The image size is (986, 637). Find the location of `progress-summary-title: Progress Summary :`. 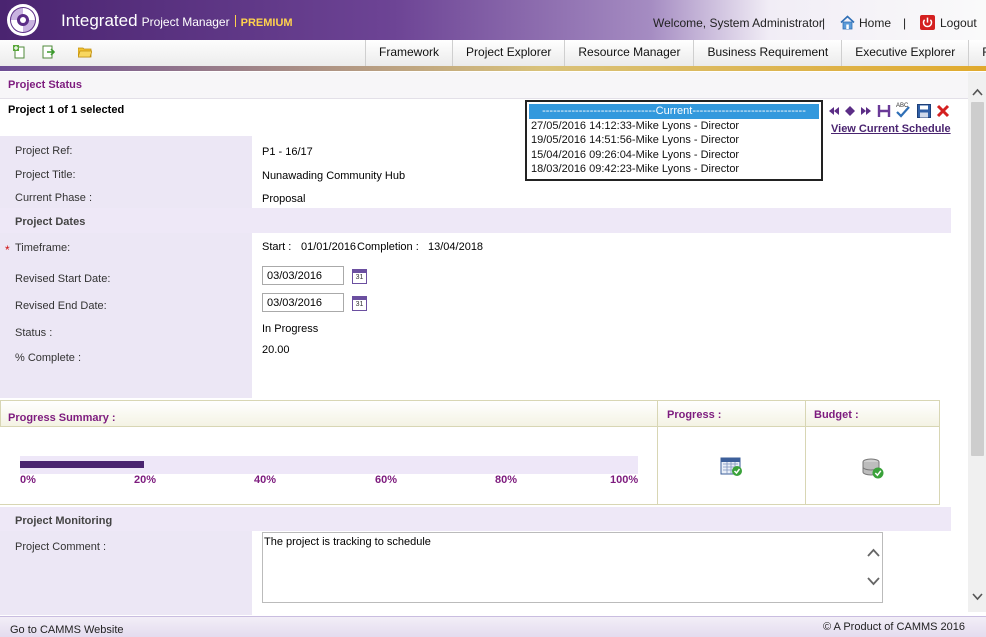

progress-summary-title: Progress Summary : is located at coordinates (62, 418).